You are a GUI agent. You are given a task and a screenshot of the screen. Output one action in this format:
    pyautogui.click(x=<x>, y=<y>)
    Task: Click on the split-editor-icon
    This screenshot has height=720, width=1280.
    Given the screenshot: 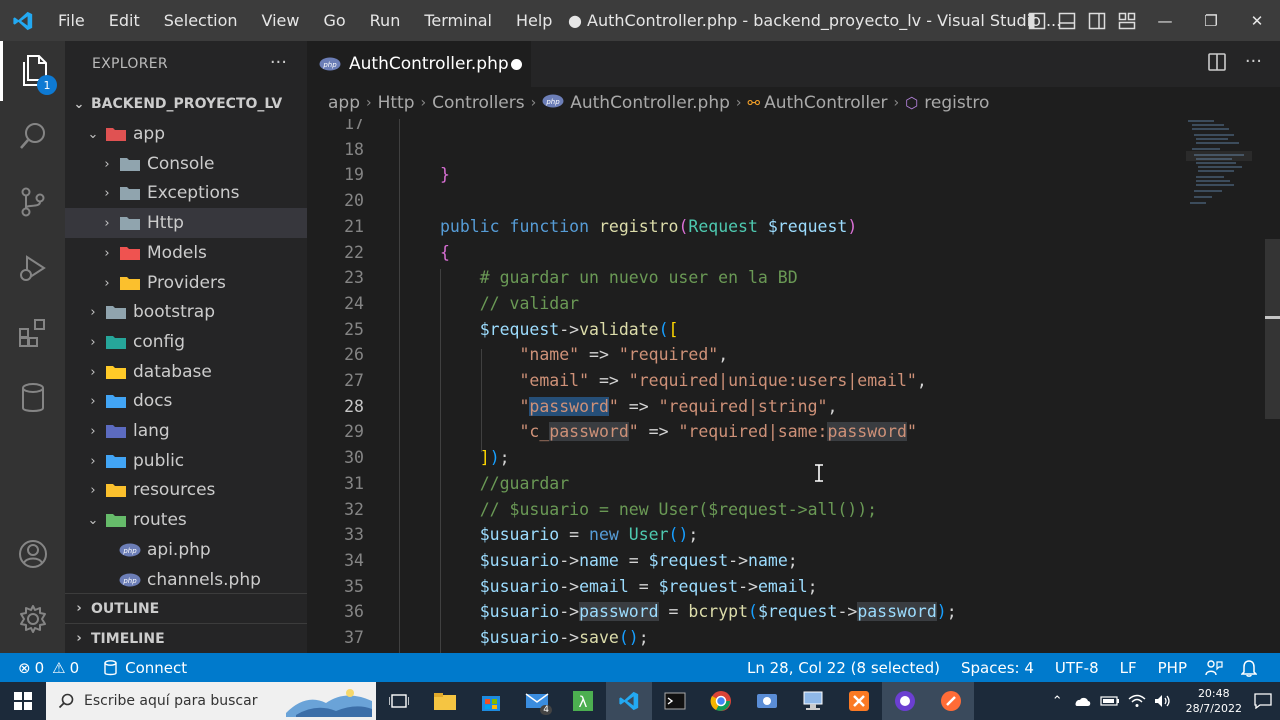 What is the action you would take?
    pyautogui.click(x=1217, y=62)
    